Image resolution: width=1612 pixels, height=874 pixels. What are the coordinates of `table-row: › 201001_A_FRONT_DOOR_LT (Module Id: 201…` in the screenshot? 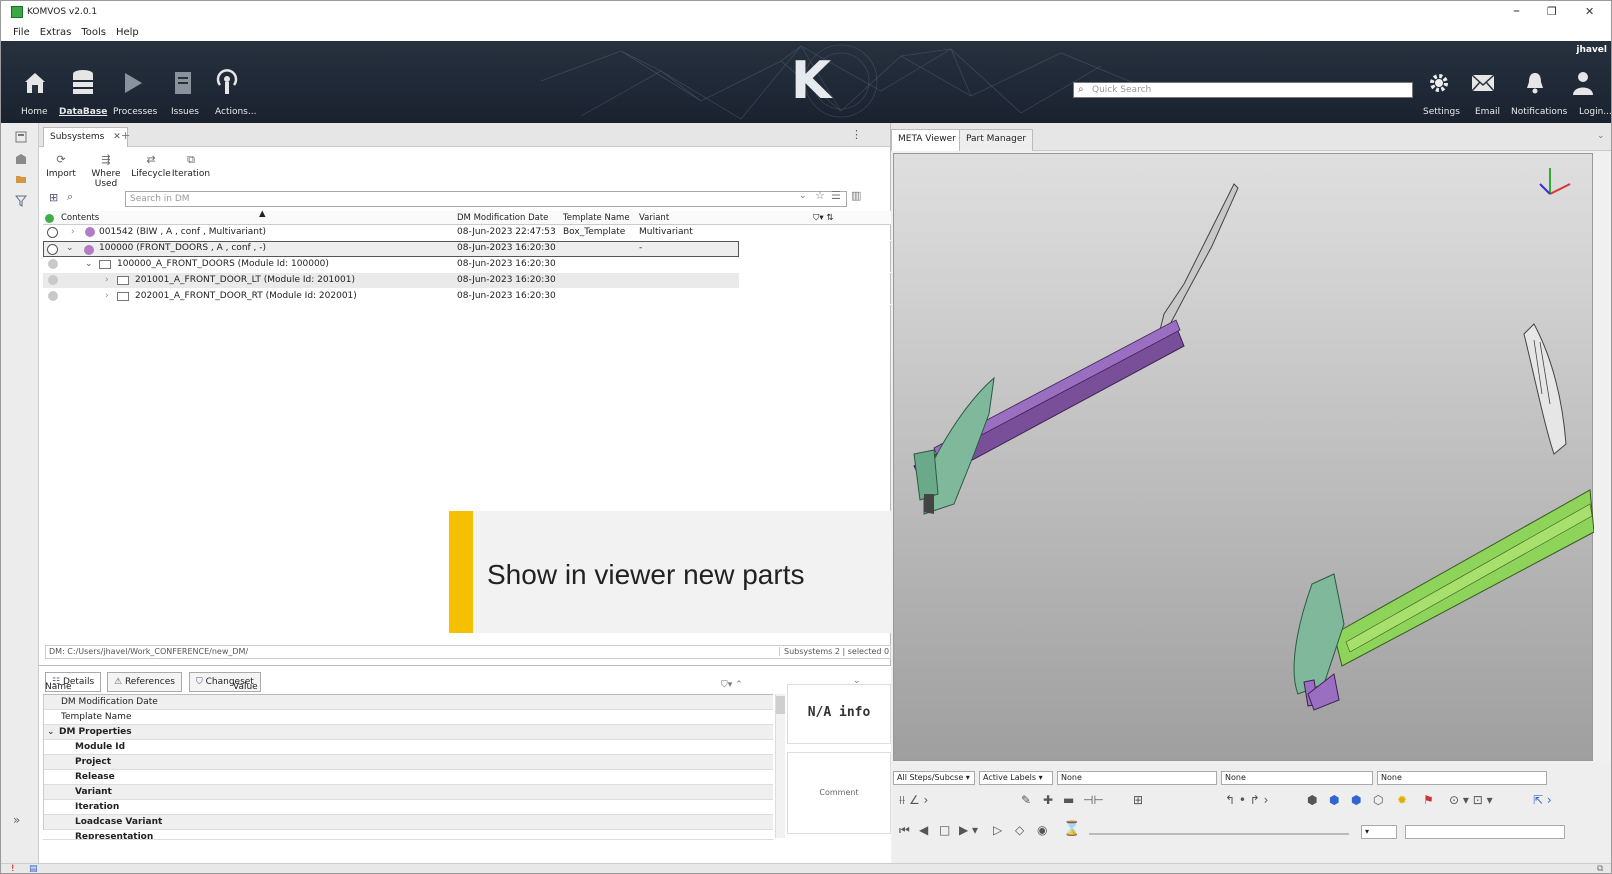 It's located at (391, 281).